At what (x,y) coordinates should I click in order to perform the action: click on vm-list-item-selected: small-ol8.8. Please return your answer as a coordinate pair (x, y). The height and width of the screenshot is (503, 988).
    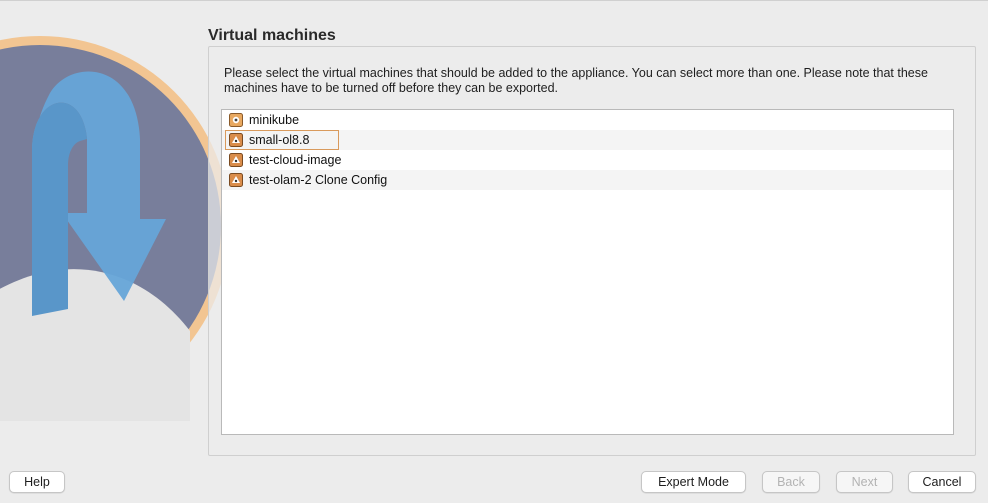
    Looking at the image, I should click on (587, 140).